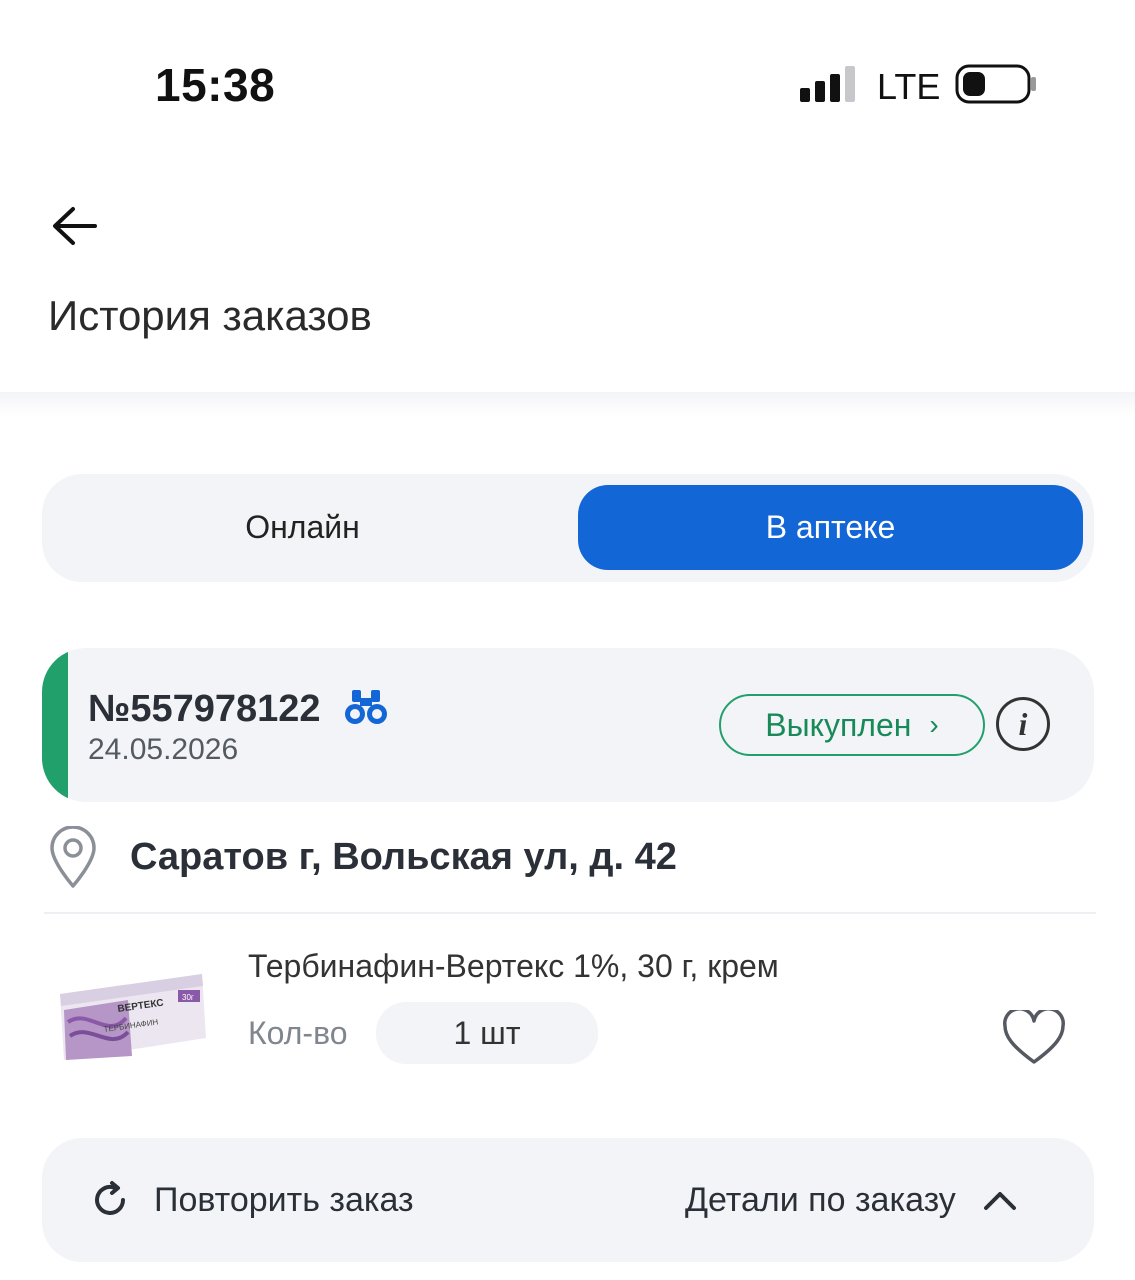  What do you see at coordinates (487, 1033) in the screenshot?
I see `quantity-value: 1 шт` at bounding box center [487, 1033].